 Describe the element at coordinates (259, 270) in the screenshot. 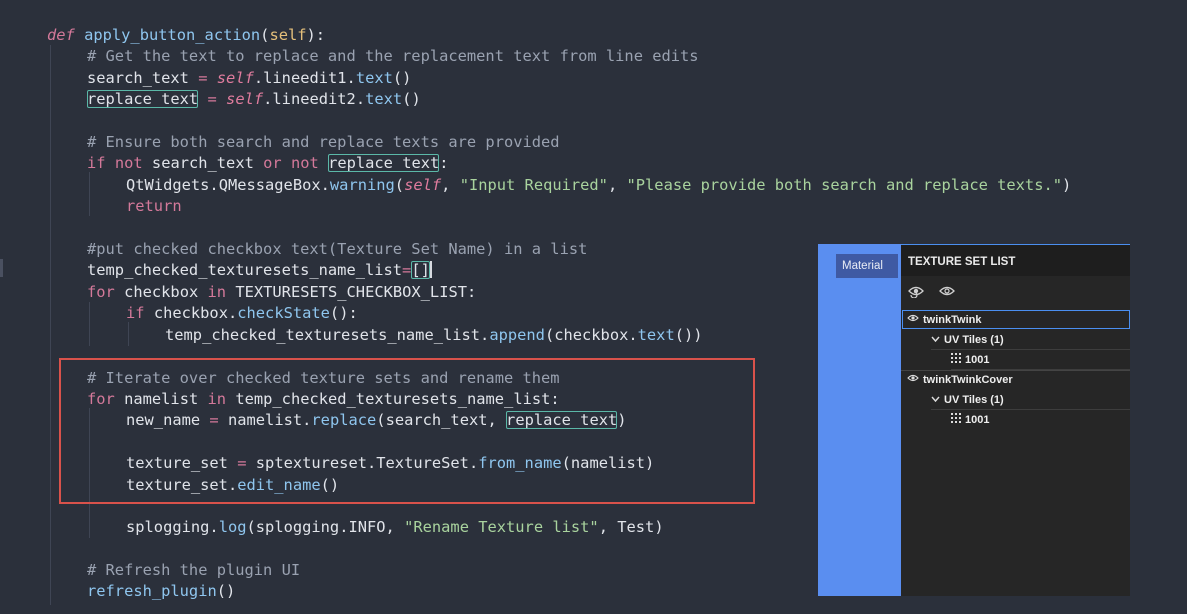

I see `code-line: temp_checked_texturesets_name_list=[]` at that location.